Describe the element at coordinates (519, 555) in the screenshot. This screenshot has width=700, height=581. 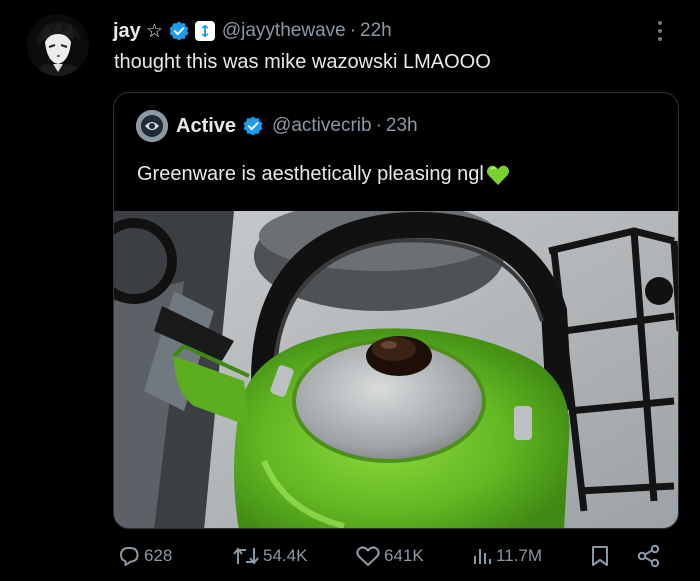
I see `views-count: 11.7M` at that location.